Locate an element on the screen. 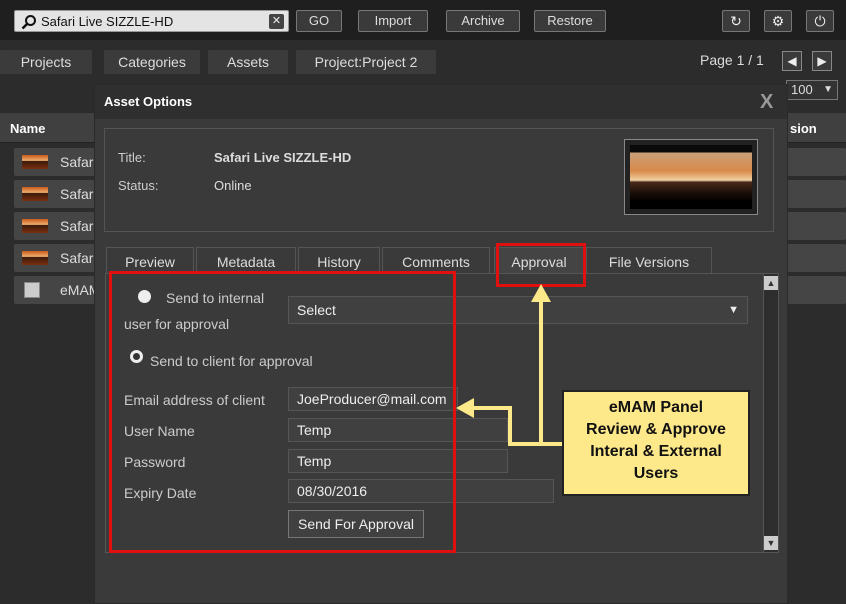  tab-categories: Categories is located at coordinates (152, 62).